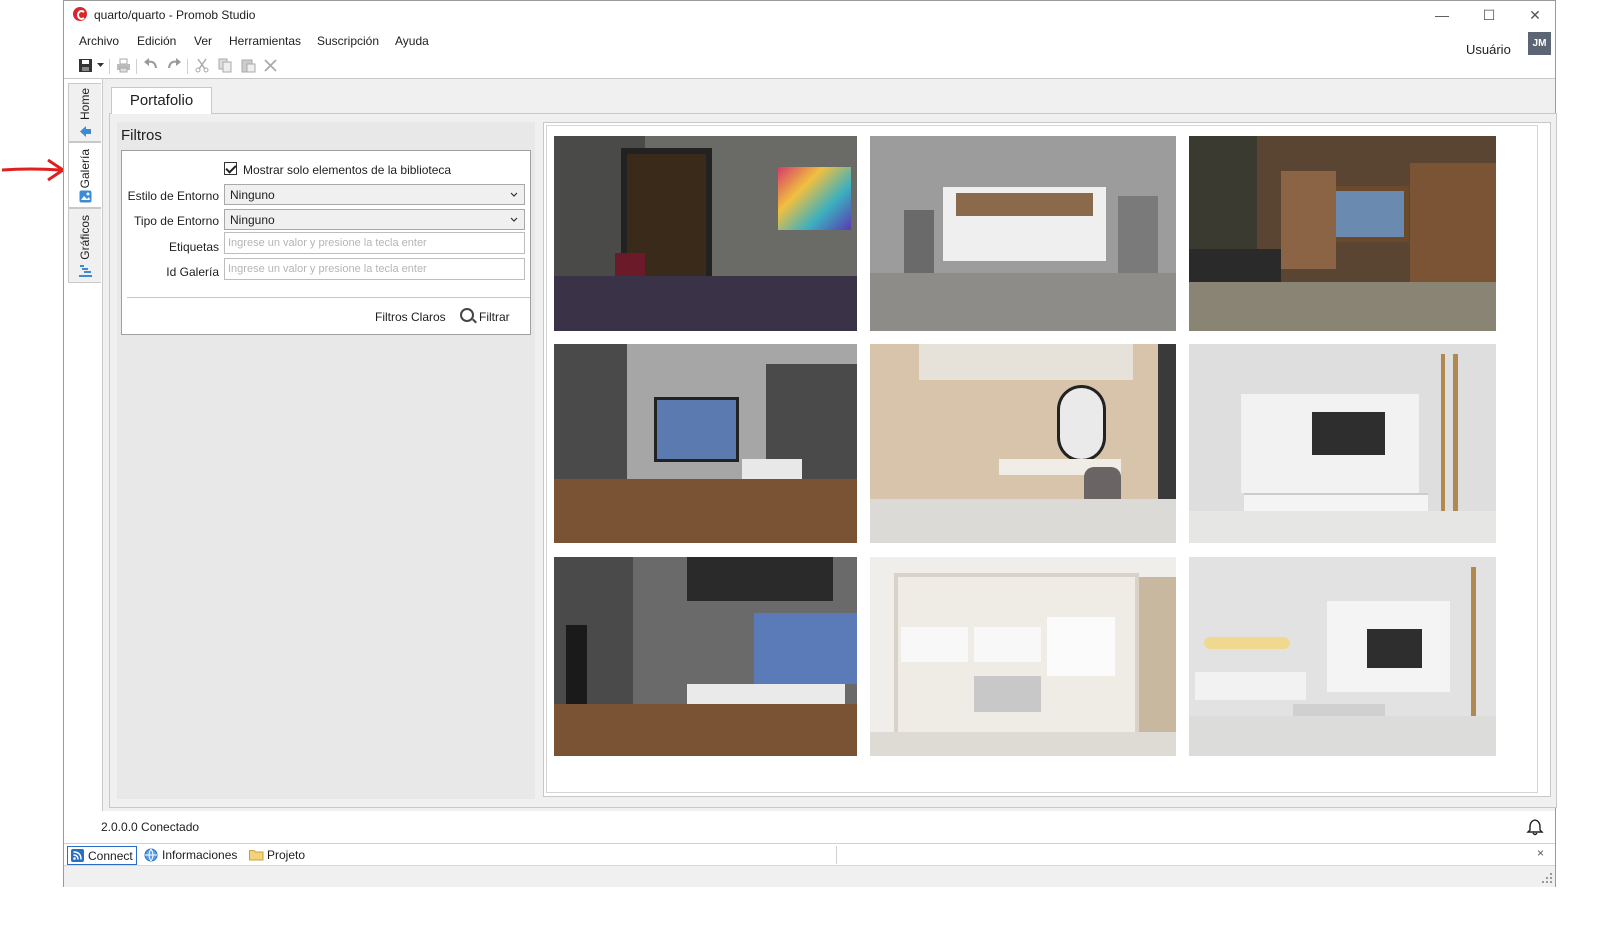  Describe the element at coordinates (836, 855) in the screenshot. I see `bottom-tabs-separator` at that location.